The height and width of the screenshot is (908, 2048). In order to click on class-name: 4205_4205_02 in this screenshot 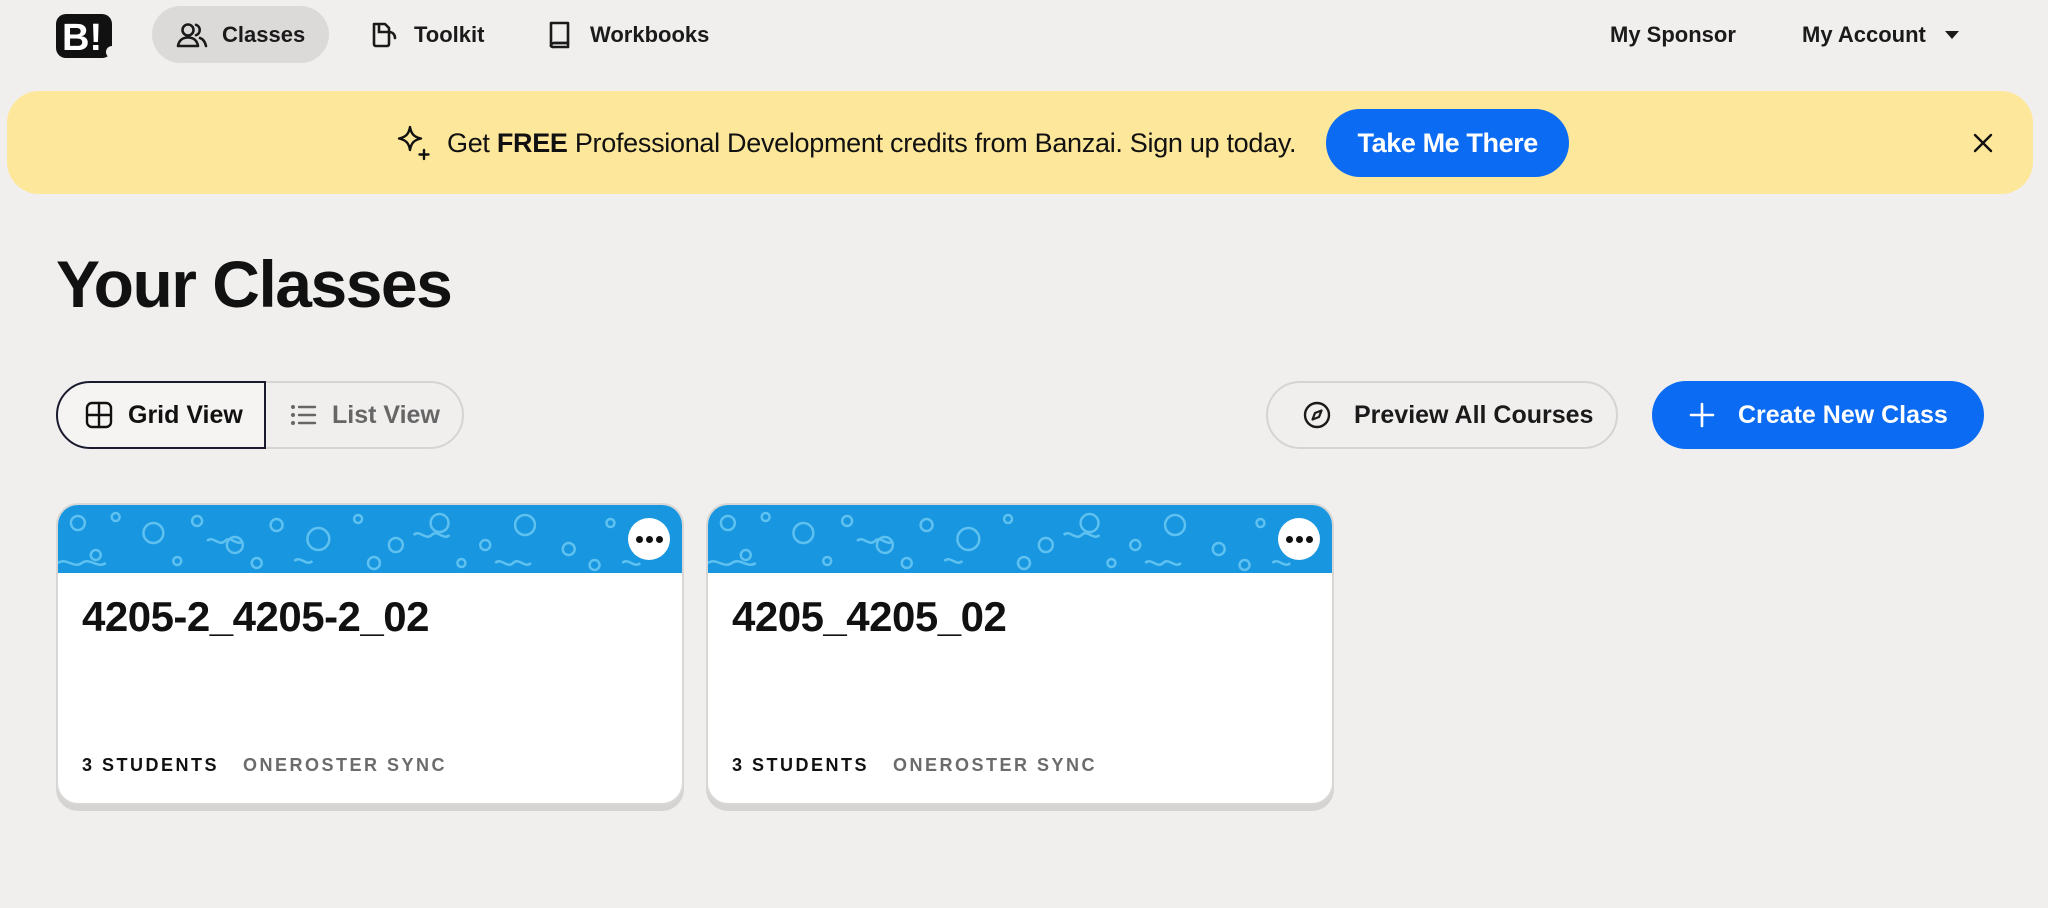, I will do `click(869, 616)`.